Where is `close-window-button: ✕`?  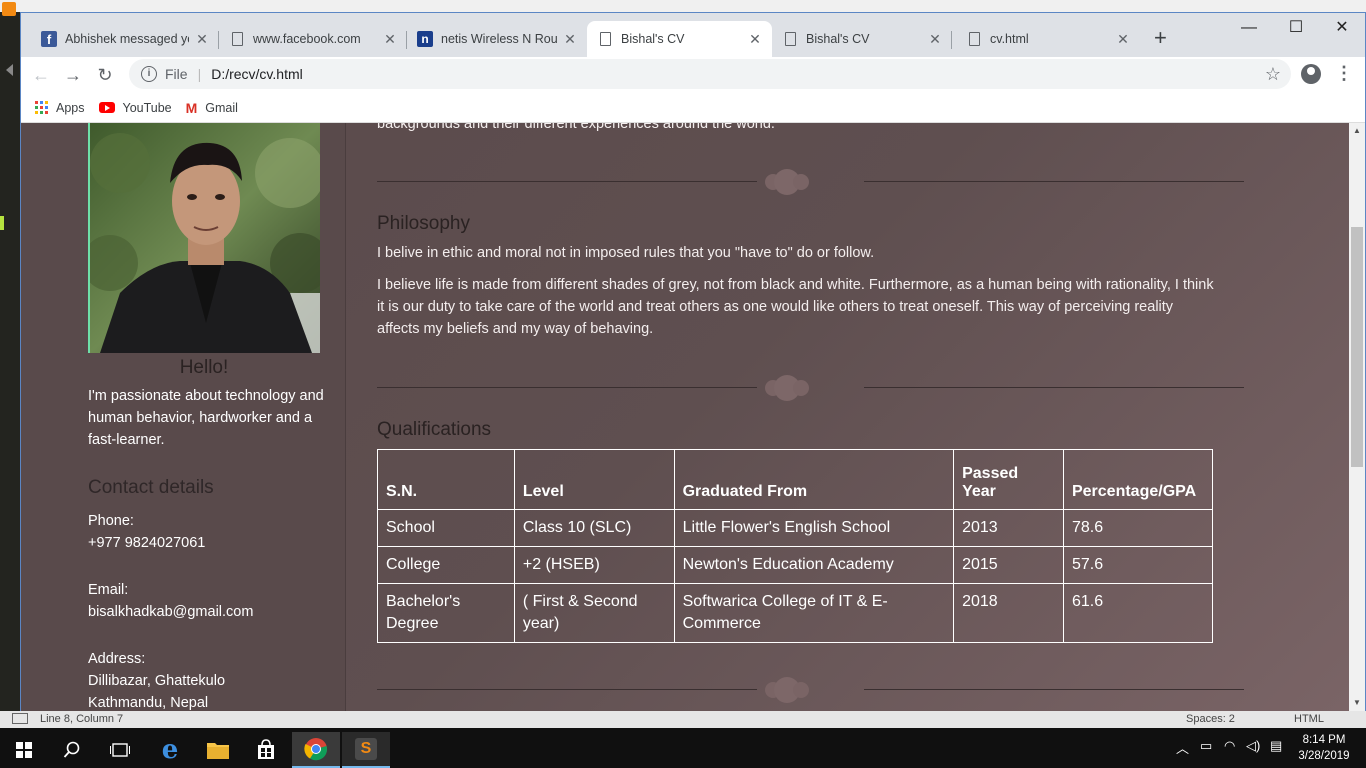 close-window-button: ✕ is located at coordinates (1342, 28).